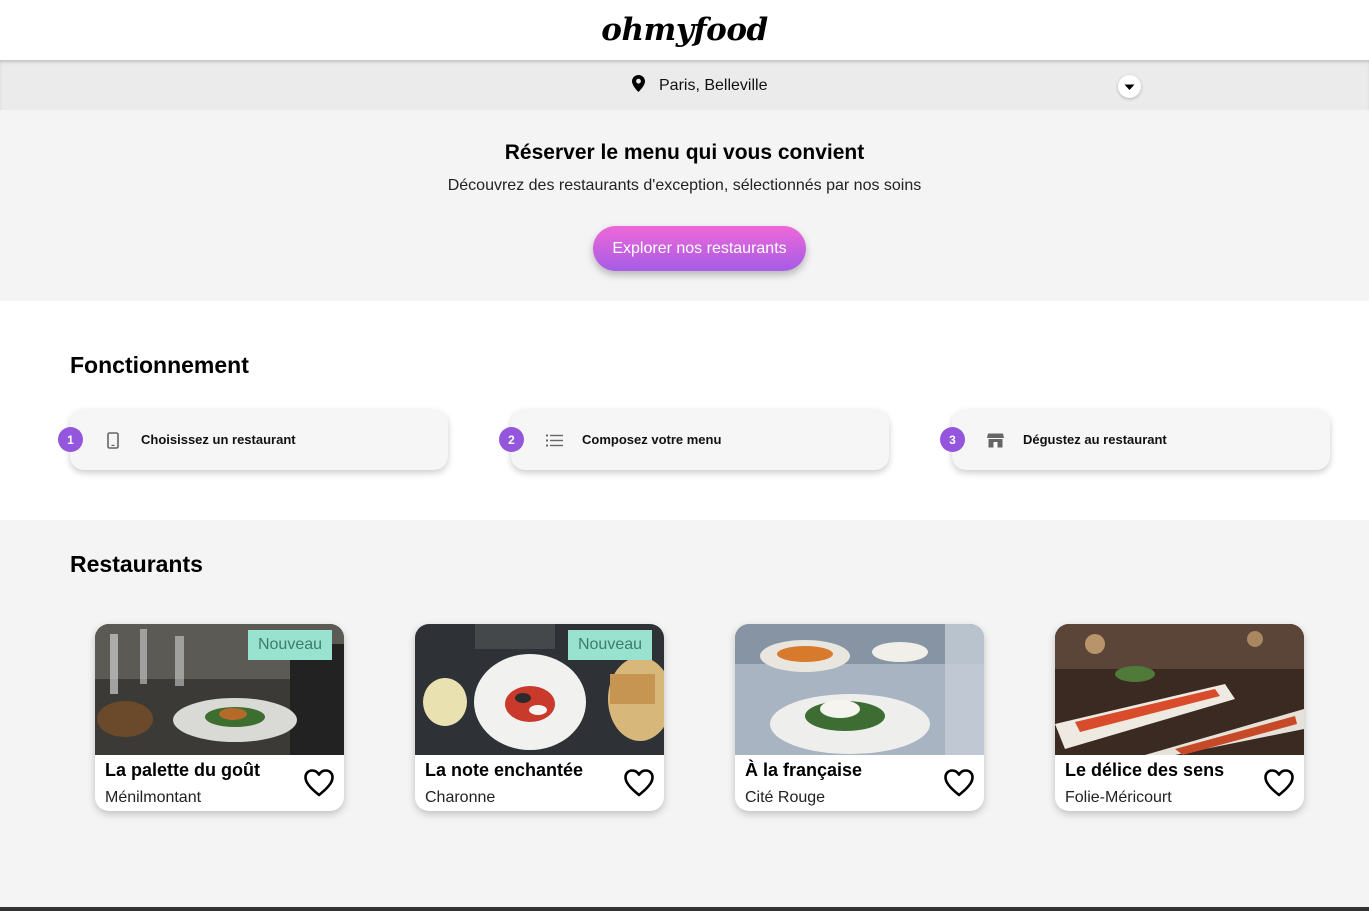 This screenshot has height=911, width=1369. What do you see at coordinates (554, 440) in the screenshot?
I see `list-icon` at bounding box center [554, 440].